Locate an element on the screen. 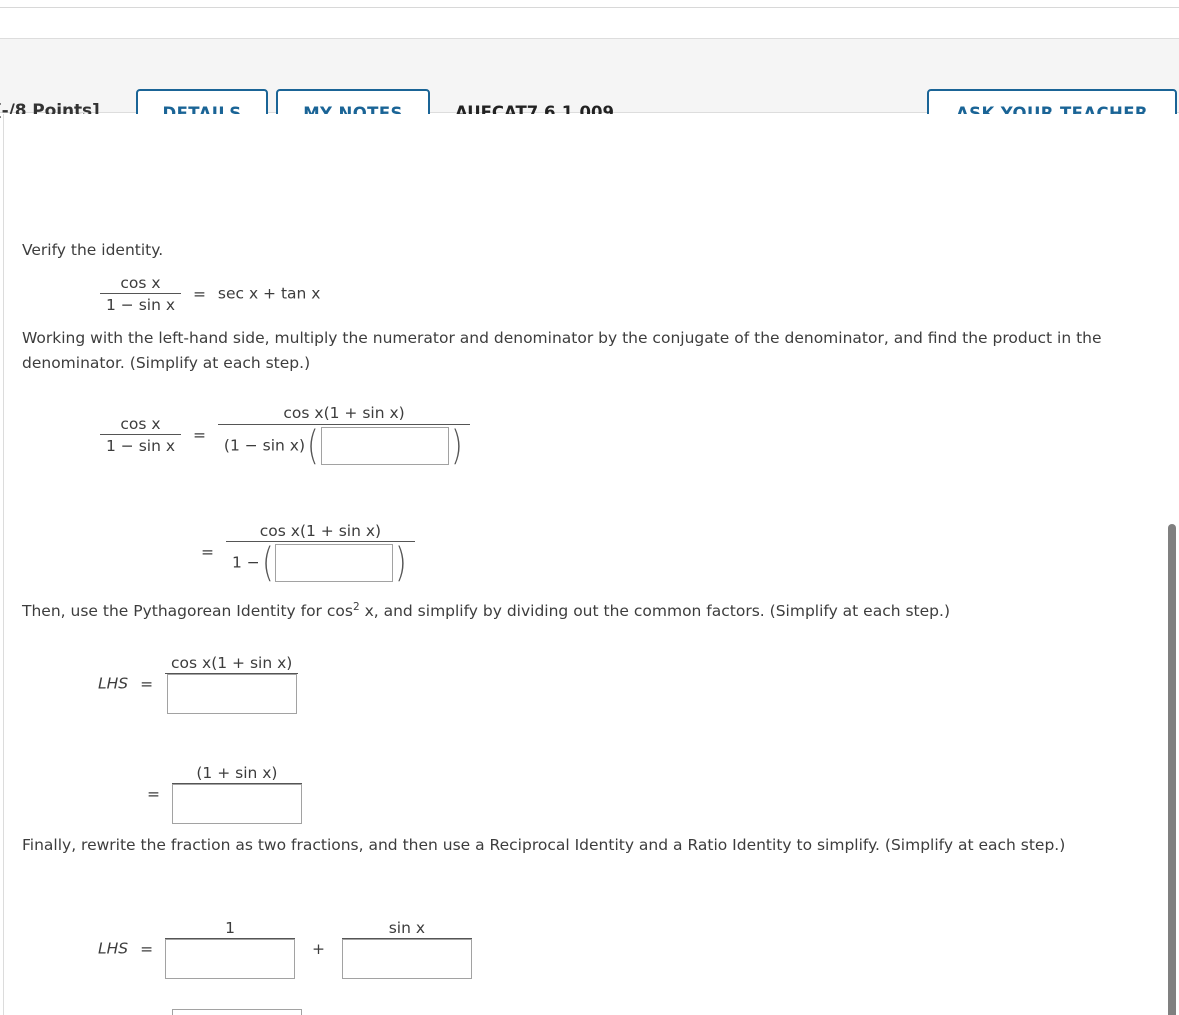 The width and height of the screenshot is (1179, 1015). step1-left-denominator: 1 − sin x is located at coordinates (141, 445).